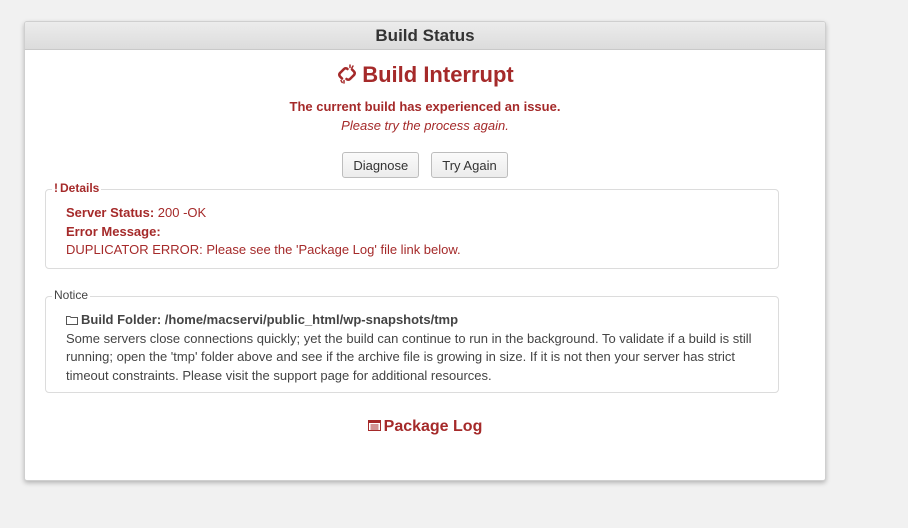  What do you see at coordinates (425, 36) in the screenshot?
I see `panel-header: Build Status` at bounding box center [425, 36].